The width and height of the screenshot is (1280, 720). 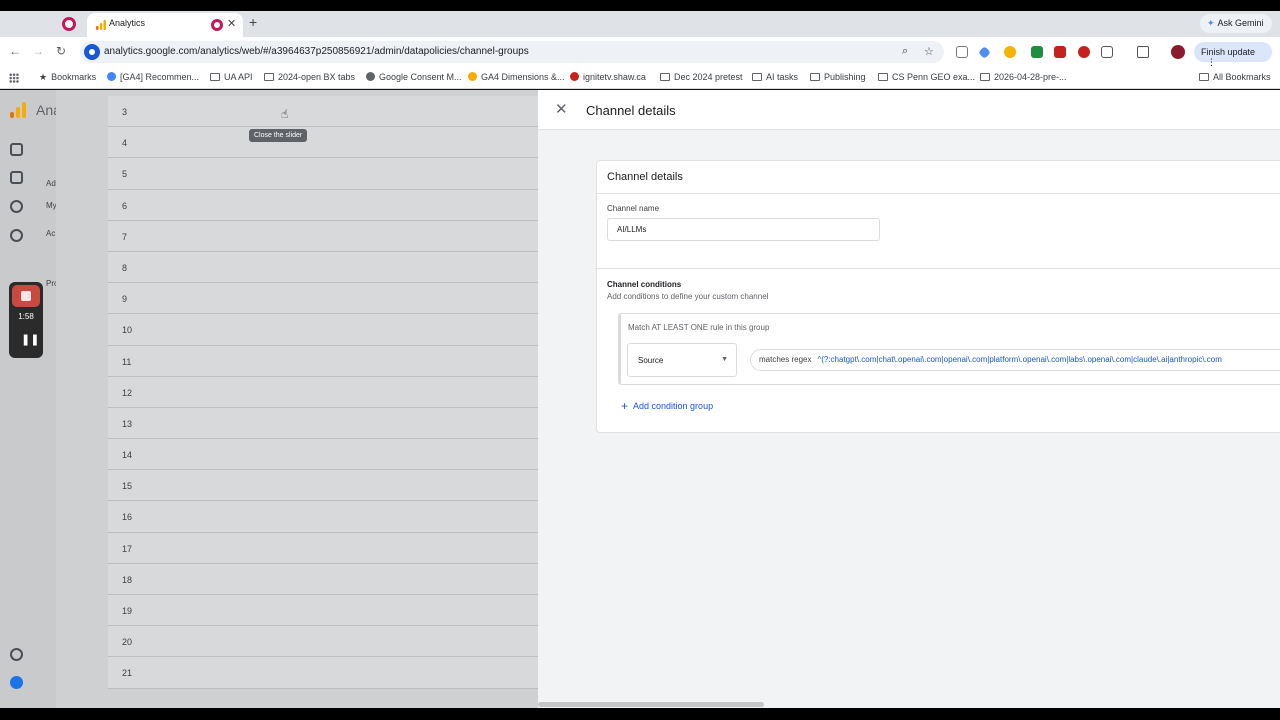 What do you see at coordinates (905, 51) in the screenshot?
I see `zoom-icon: ⌕` at bounding box center [905, 51].